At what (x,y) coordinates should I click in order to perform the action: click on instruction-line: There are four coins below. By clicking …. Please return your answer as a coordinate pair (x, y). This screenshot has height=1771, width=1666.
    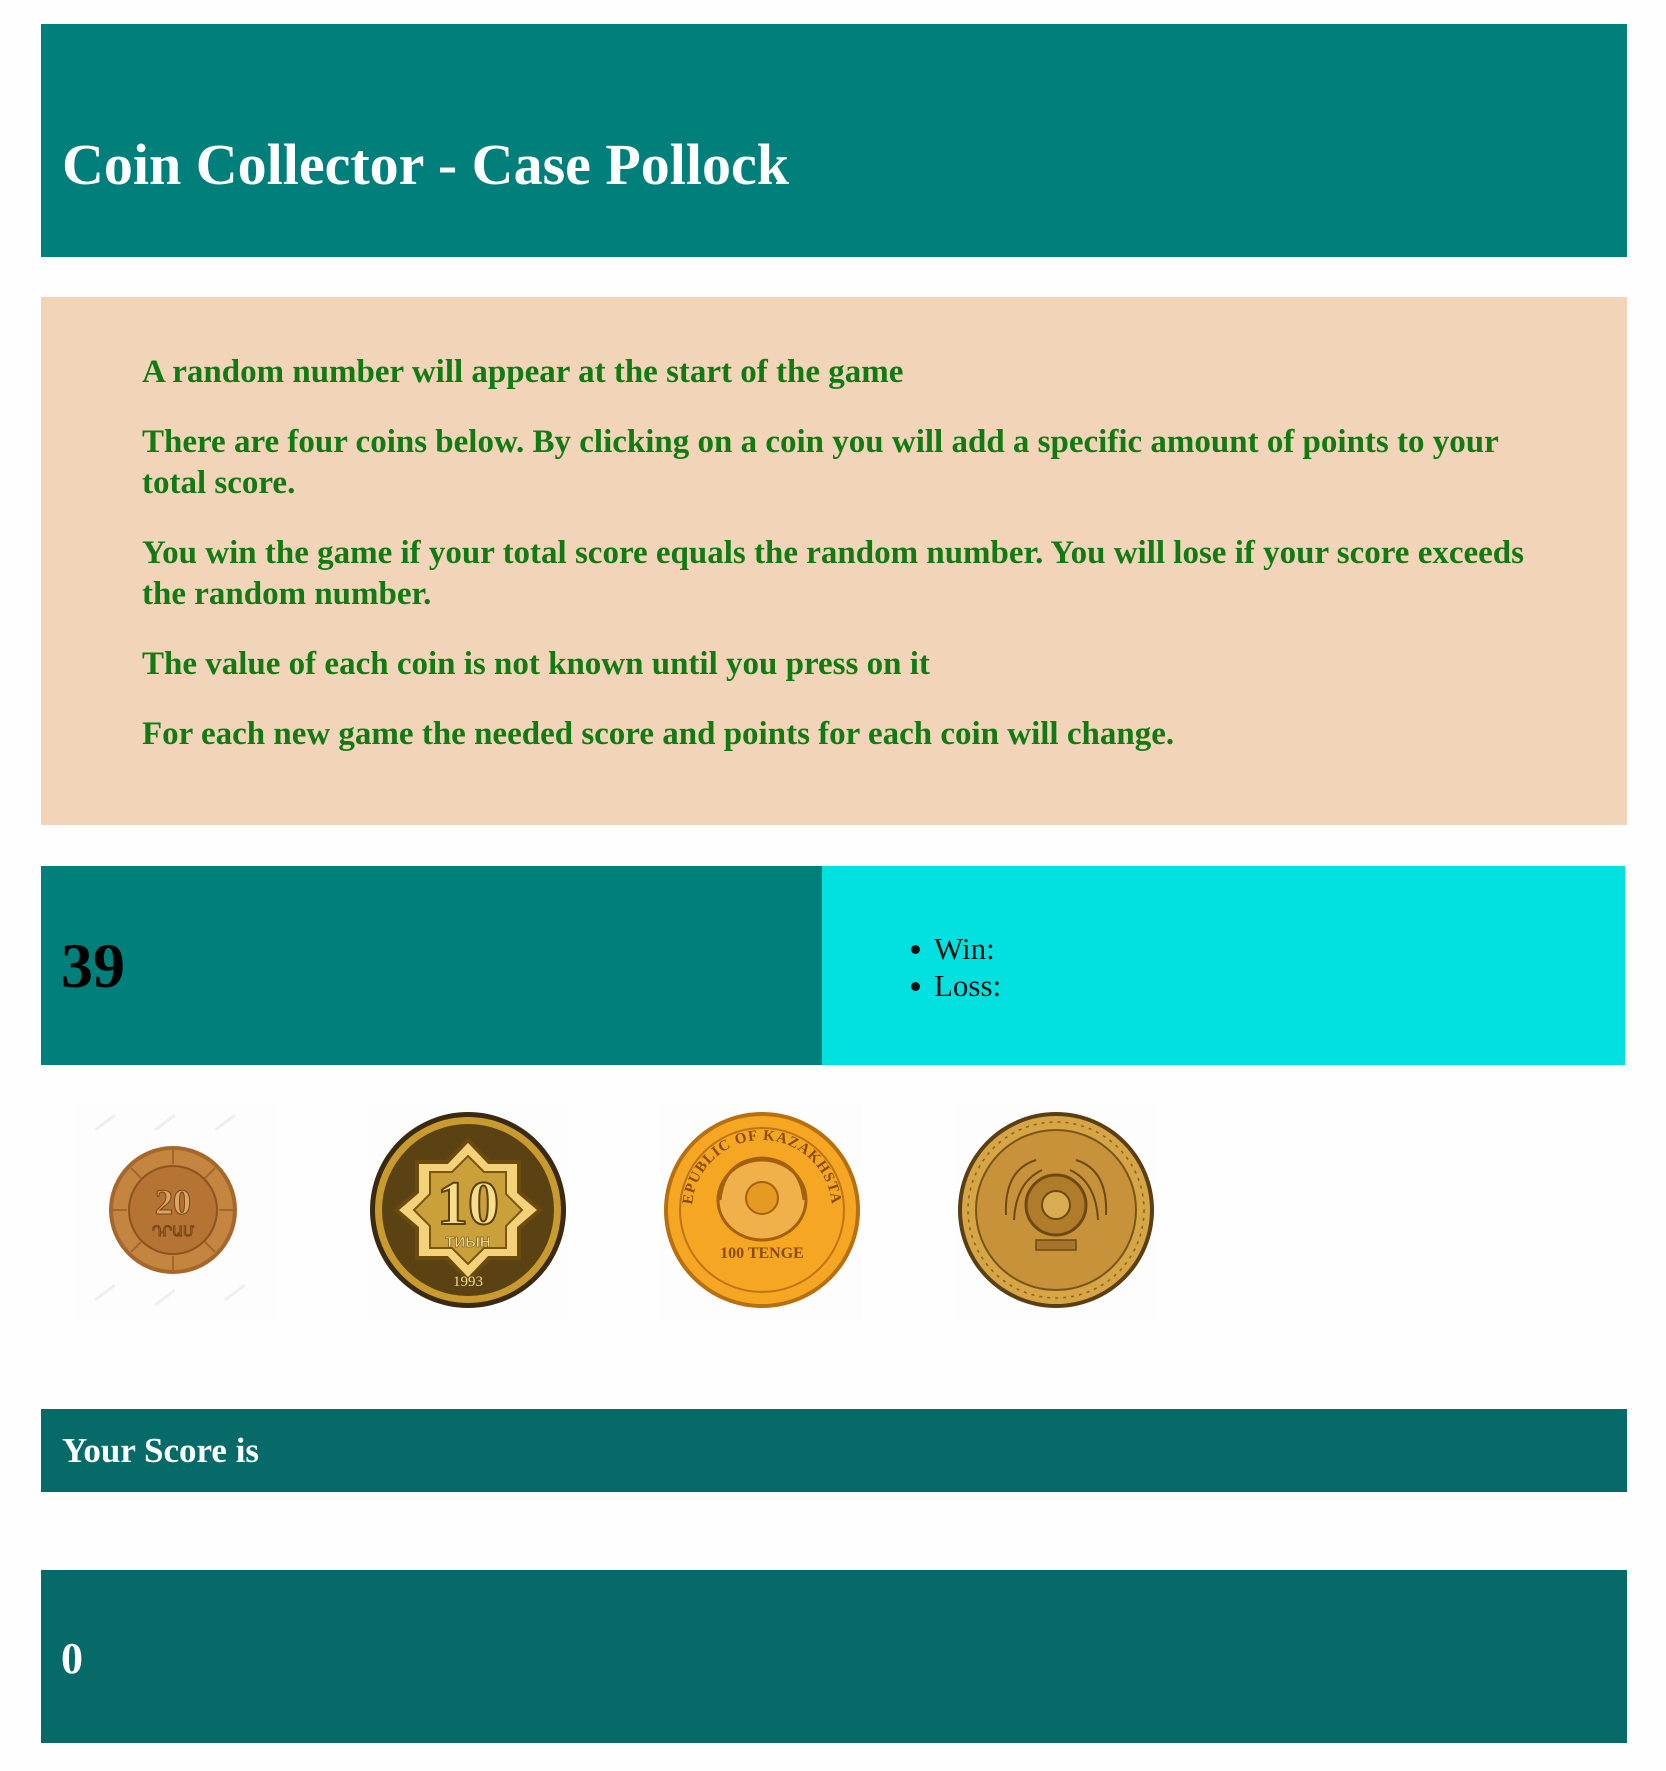
    Looking at the image, I should click on (820, 462).